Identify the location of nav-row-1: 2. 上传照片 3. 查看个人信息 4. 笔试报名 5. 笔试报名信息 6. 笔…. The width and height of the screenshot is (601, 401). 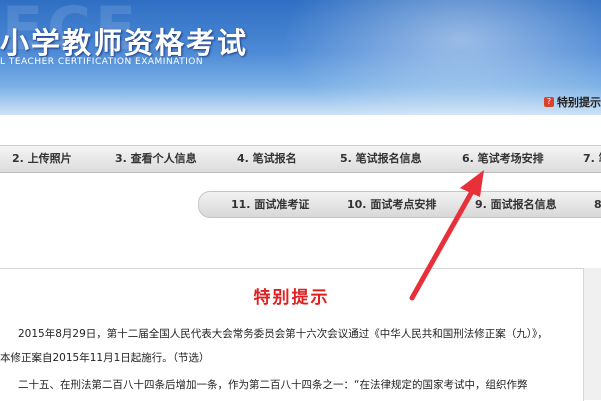
(300, 159).